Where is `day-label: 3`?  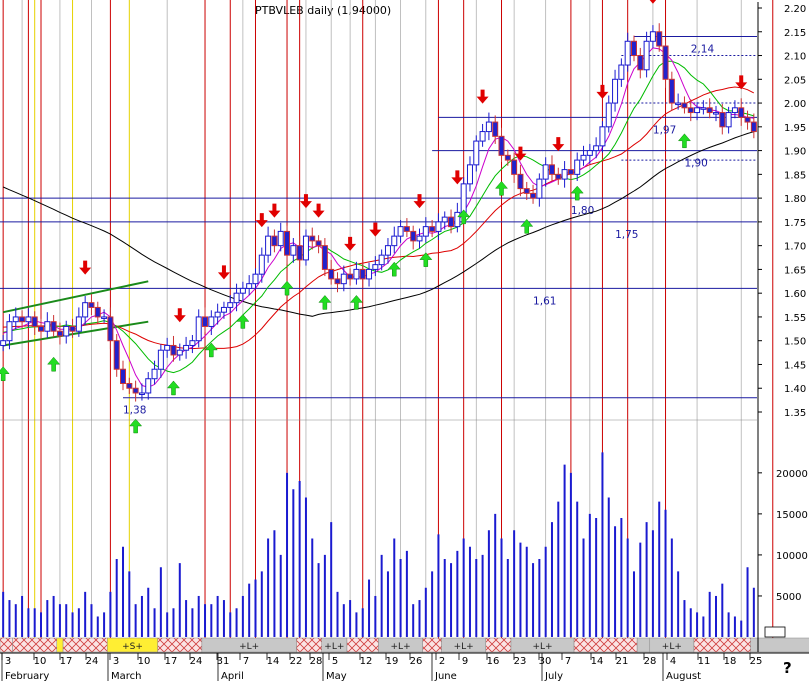 day-label: 3 is located at coordinates (116, 661).